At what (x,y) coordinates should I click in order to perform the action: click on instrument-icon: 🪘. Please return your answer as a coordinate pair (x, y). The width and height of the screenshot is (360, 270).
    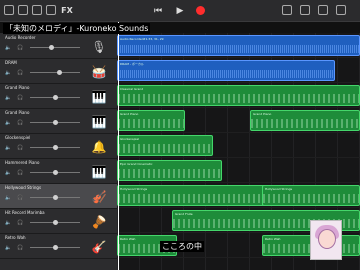
    Looking at the image, I should click on (99, 222).